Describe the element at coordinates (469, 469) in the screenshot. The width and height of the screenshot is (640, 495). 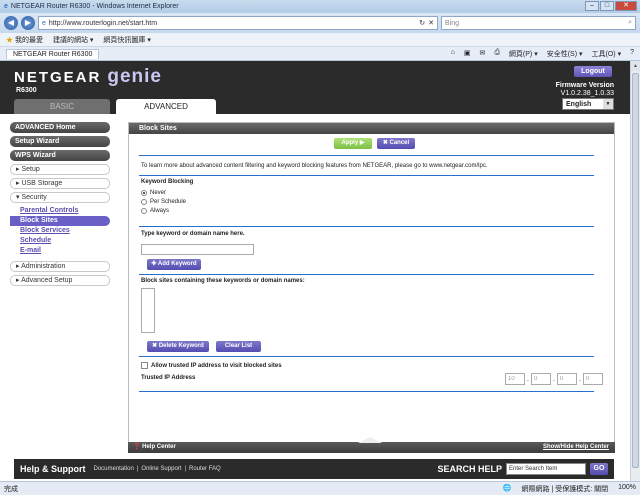
I see `search-help-label: SEARCH HELP` at that location.